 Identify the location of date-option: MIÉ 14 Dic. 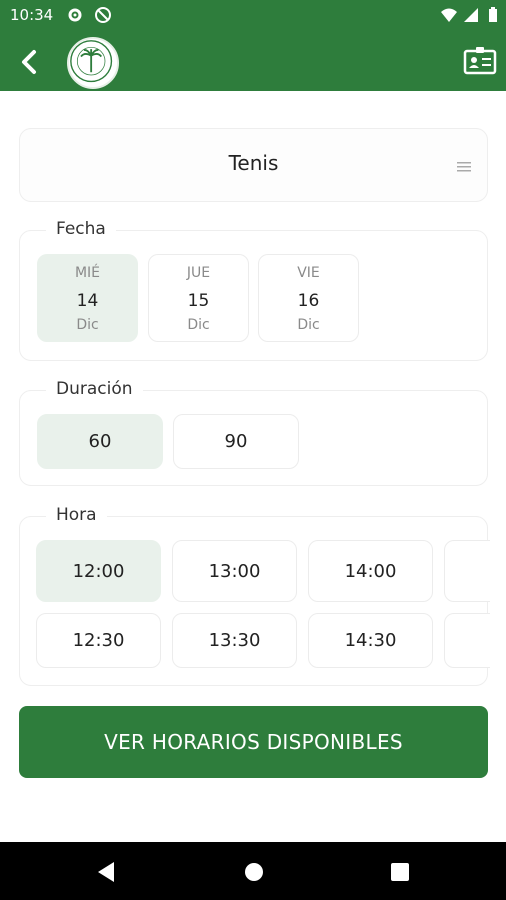
(87, 298).